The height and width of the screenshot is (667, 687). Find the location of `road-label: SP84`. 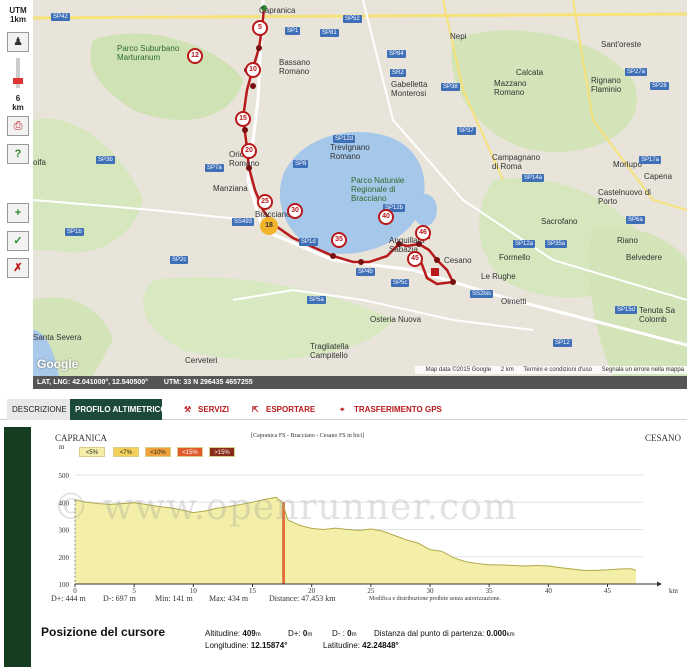

road-label: SP84 is located at coordinates (396, 54).